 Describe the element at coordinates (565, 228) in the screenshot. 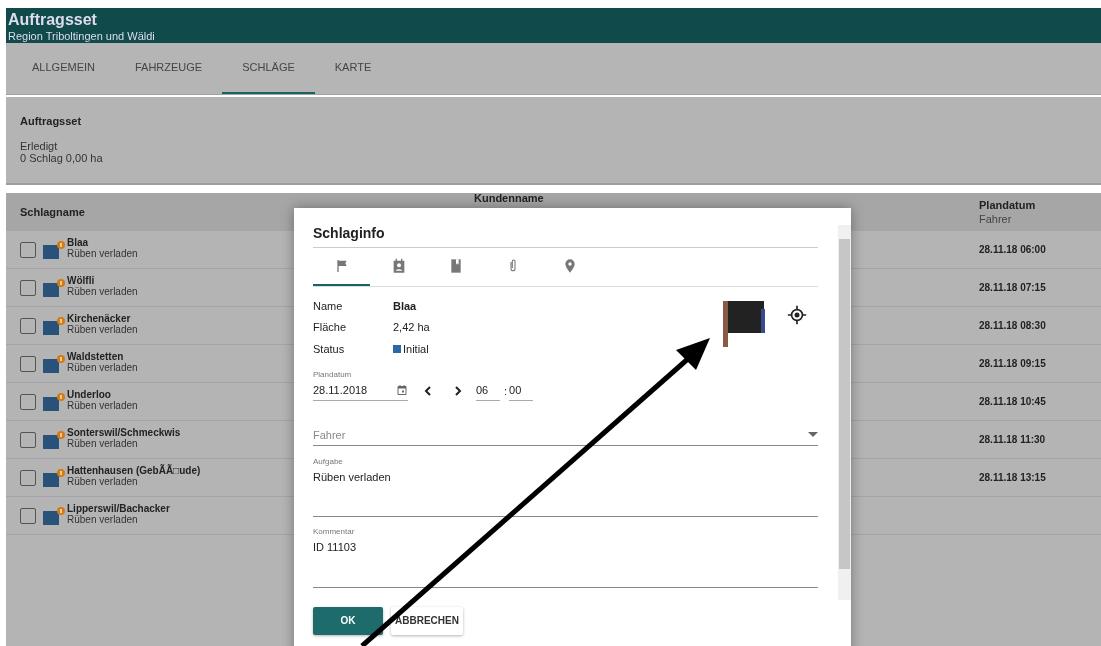

I see `dialog-title: Schlaginfo` at that location.